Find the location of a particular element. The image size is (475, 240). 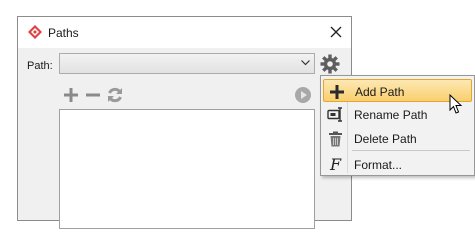

menu-item-label: Add Path is located at coordinates (380, 92).